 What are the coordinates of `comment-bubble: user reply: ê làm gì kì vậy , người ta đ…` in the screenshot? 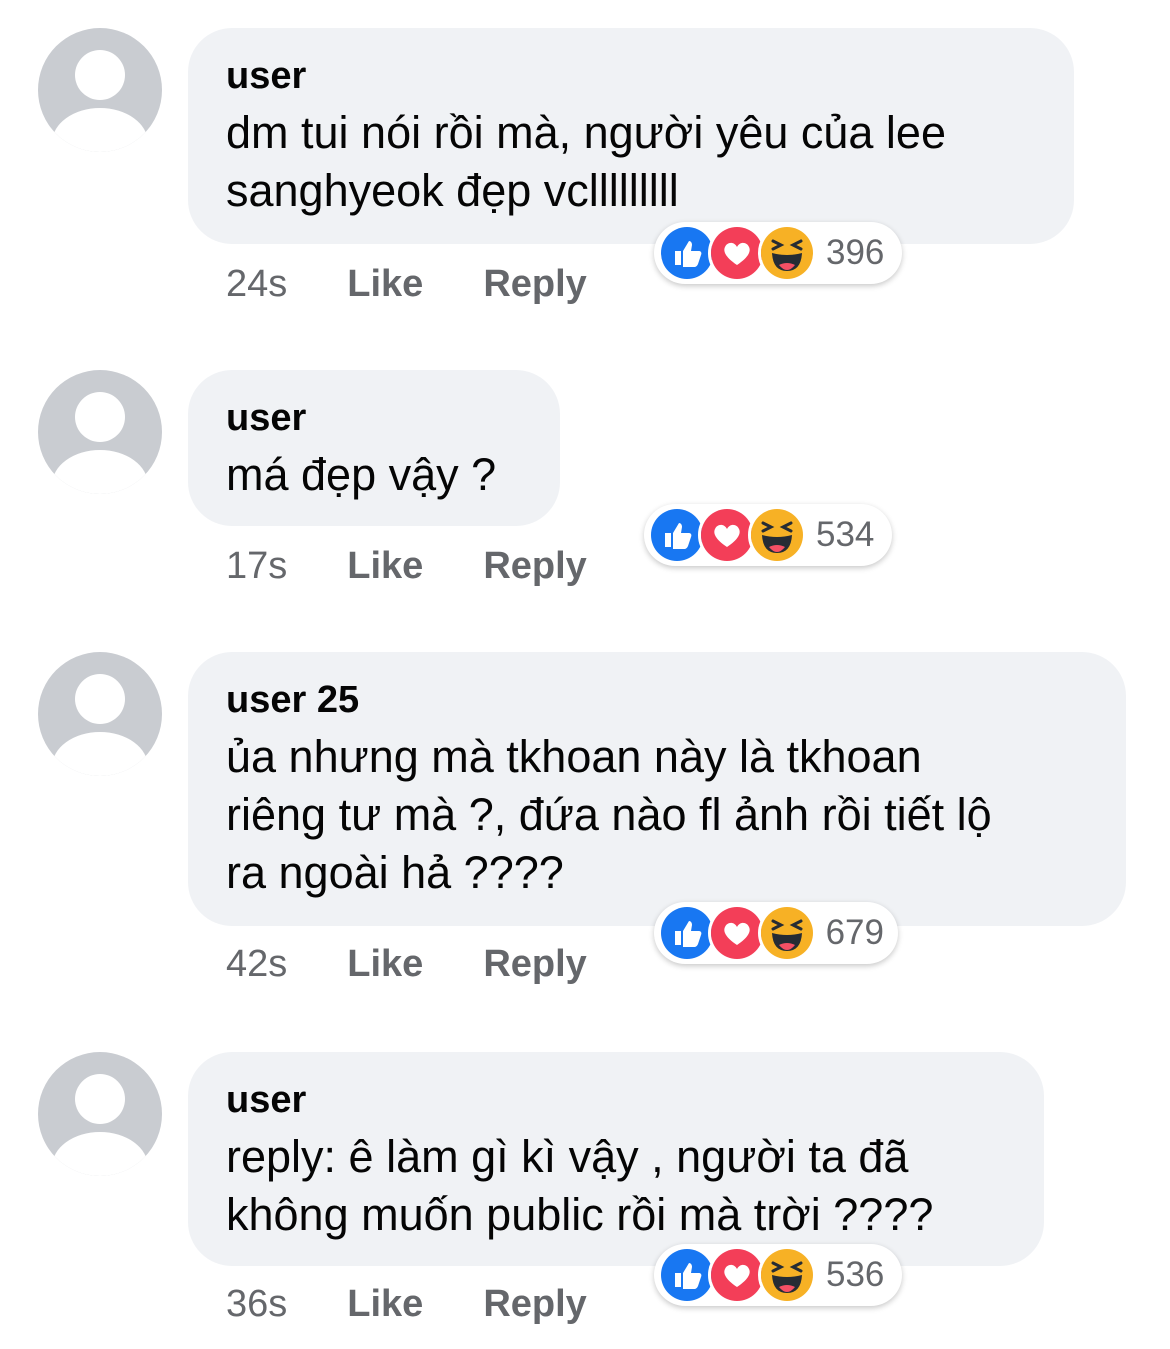 It's located at (616, 1159).